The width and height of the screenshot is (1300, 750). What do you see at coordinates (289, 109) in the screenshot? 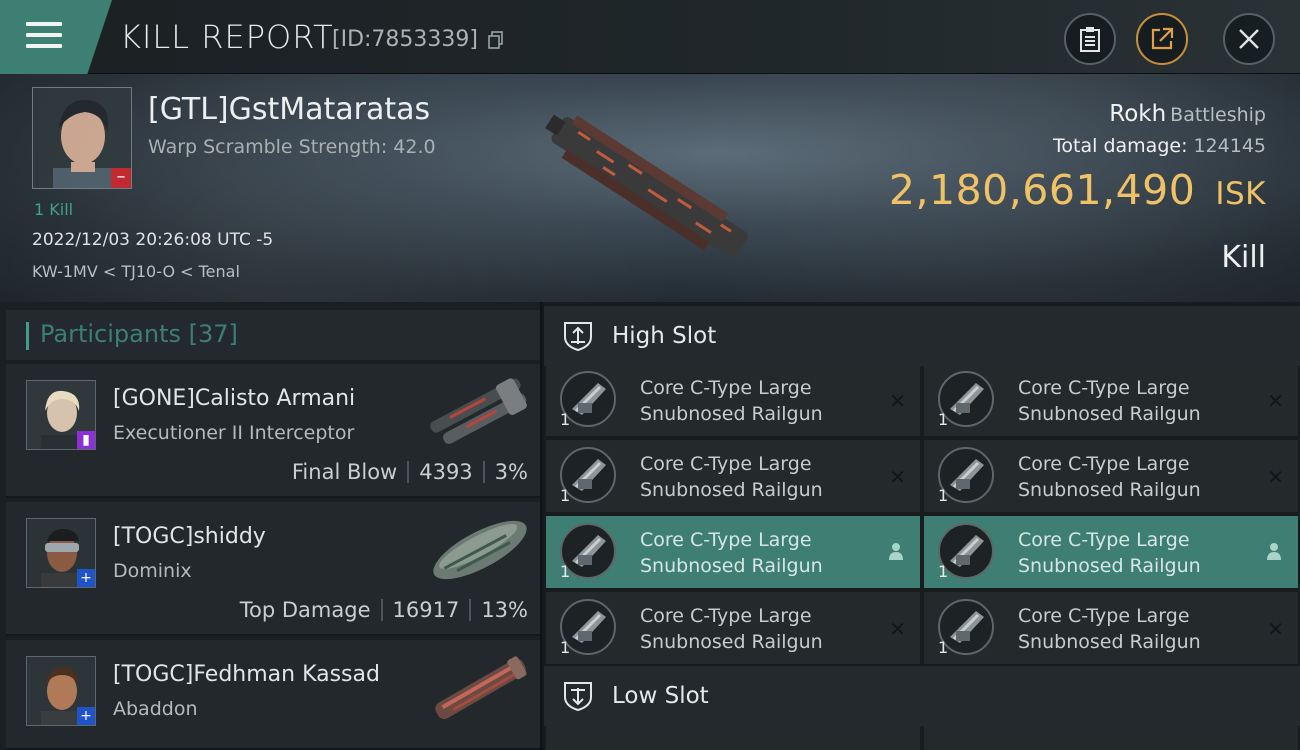
I see `victim-name: [GTL]GstMataratas` at bounding box center [289, 109].